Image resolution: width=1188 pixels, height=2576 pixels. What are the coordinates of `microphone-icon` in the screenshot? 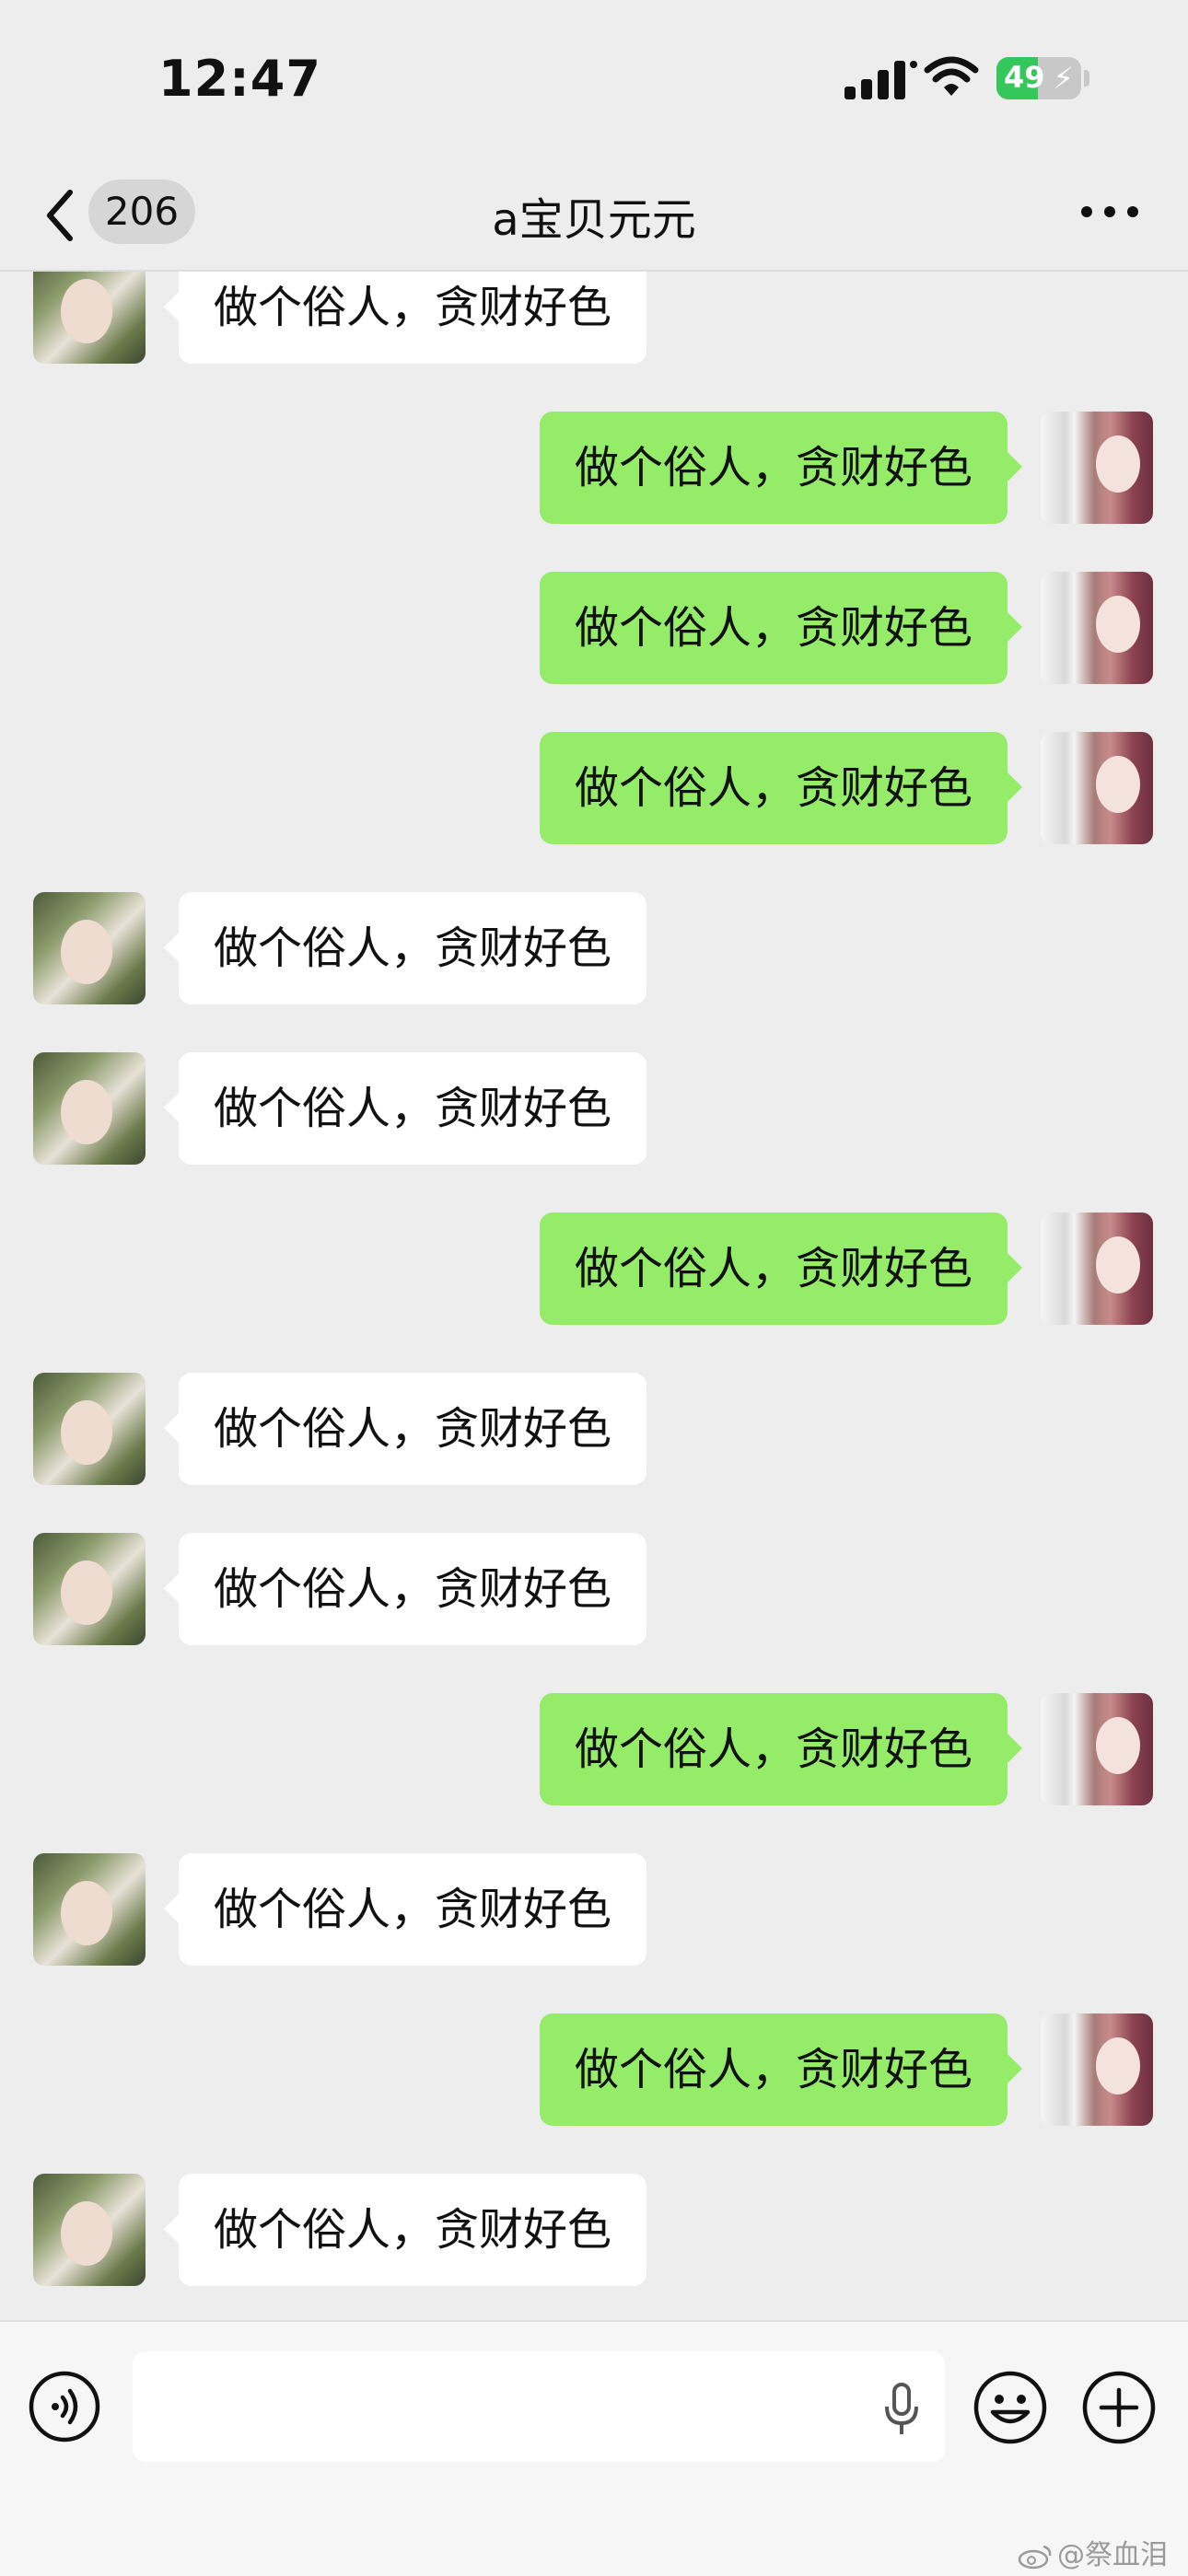 It's located at (901, 2409).